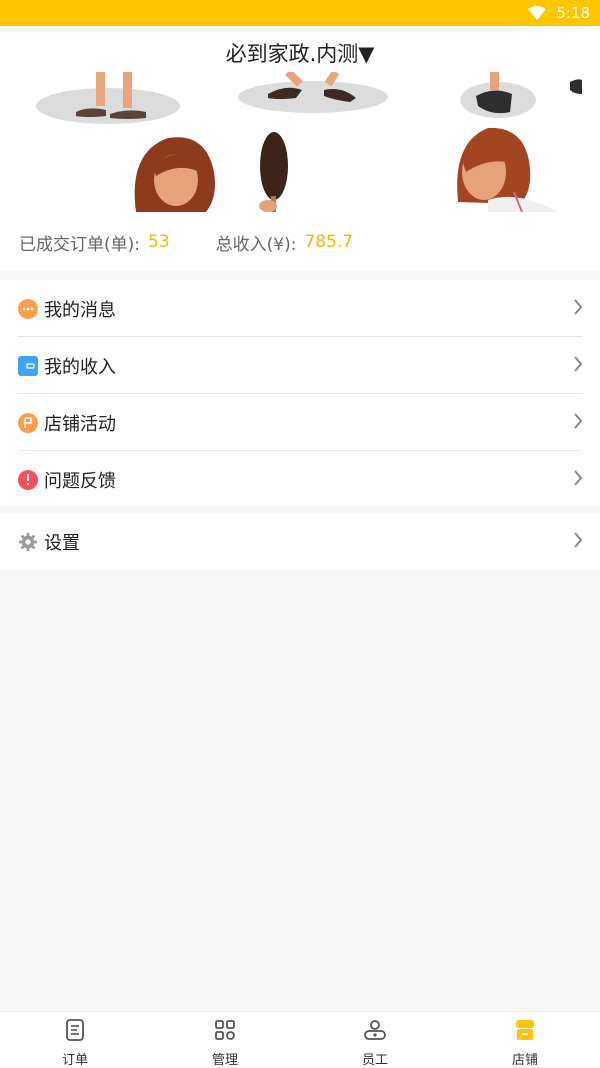 The width and height of the screenshot is (600, 1068). What do you see at coordinates (28, 542) in the screenshot?
I see `gear-icon` at bounding box center [28, 542].